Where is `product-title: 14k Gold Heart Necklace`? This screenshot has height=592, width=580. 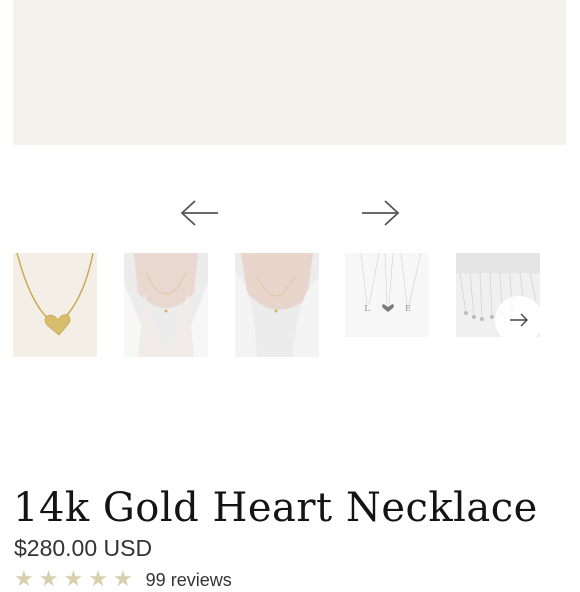
product-title: 14k Gold Heart Necklace is located at coordinates (275, 508).